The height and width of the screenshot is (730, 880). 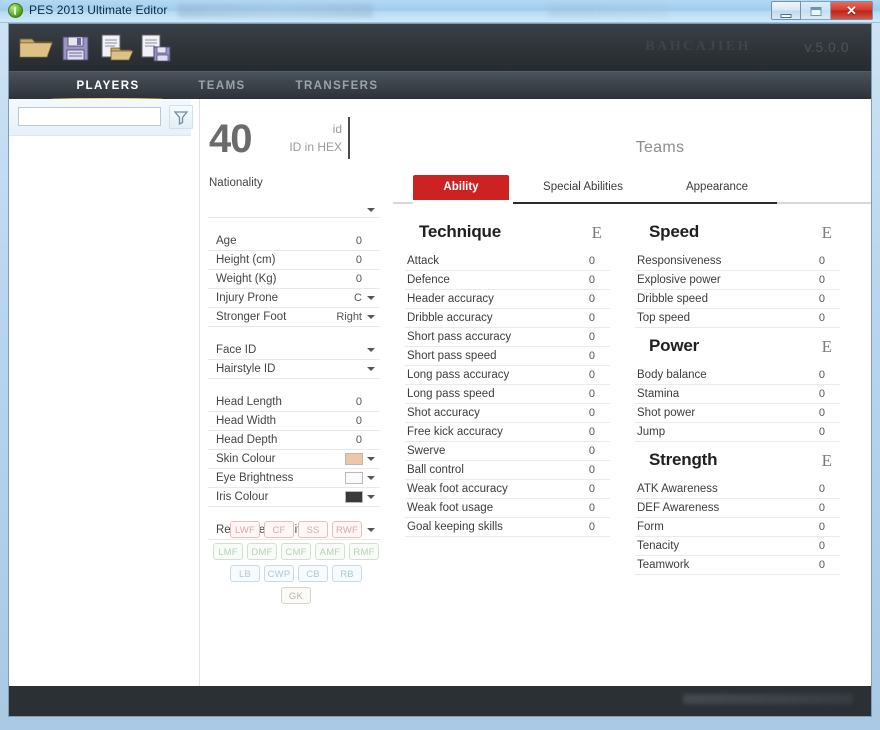 What do you see at coordinates (507, 375) in the screenshot?
I see `stat-row: Long pass accuracy 0` at bounding box center [507, 375].